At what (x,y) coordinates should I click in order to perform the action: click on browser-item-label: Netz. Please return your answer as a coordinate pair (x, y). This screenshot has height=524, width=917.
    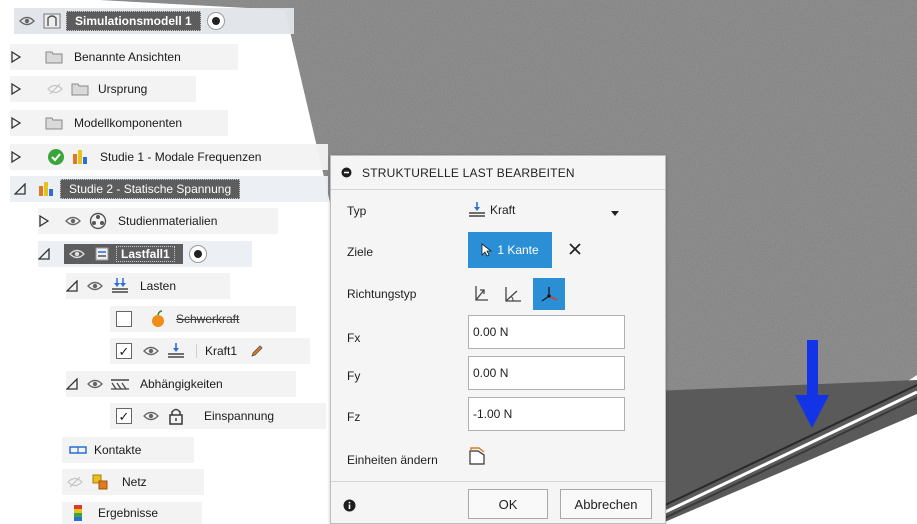
    Looking at the image, I should click on (134, 482).